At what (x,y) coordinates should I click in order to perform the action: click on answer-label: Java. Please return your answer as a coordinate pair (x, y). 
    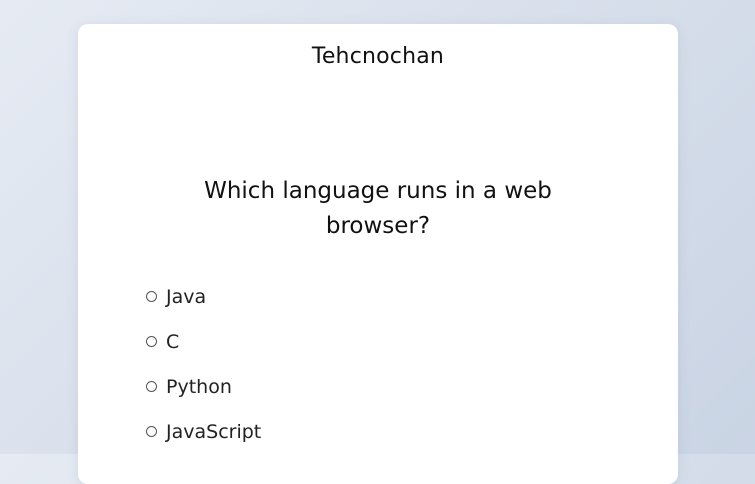
    Looking at the image, I should click on (186, 297).